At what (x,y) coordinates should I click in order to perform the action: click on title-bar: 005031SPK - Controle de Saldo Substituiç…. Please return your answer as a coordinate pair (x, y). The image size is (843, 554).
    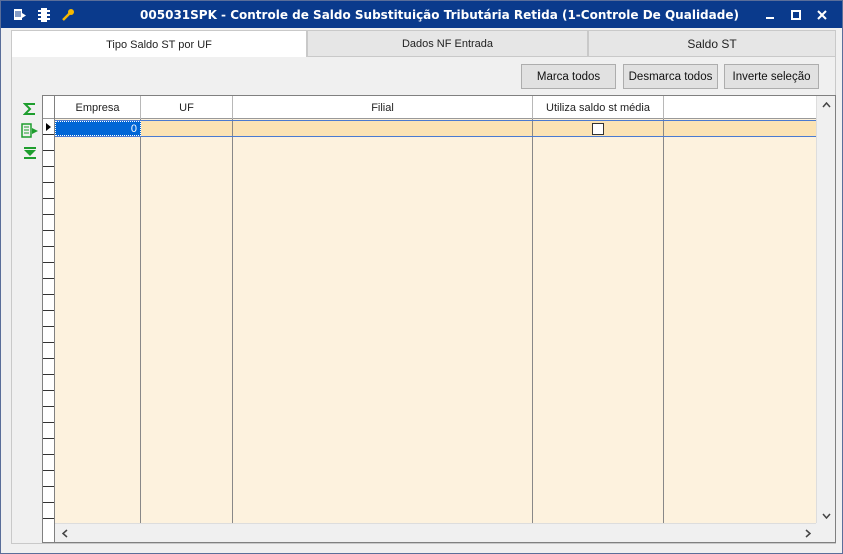
    Looking at the image, I should click on (421, 14).